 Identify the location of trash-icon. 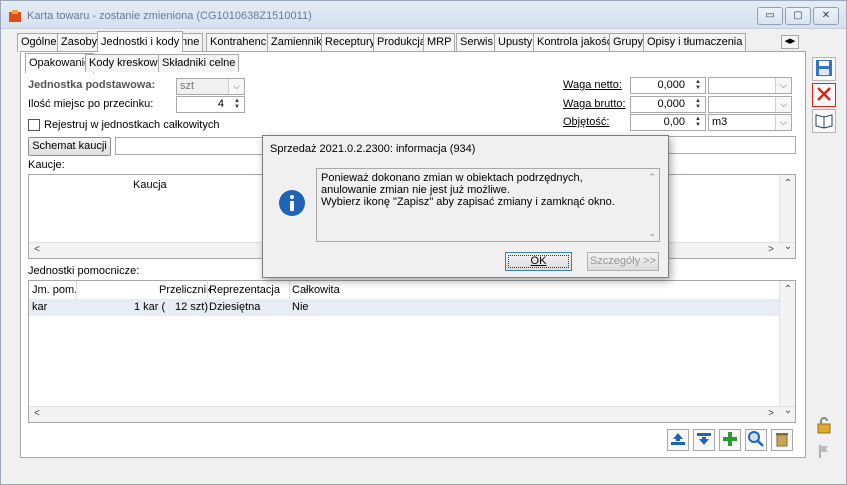
(782, 440).